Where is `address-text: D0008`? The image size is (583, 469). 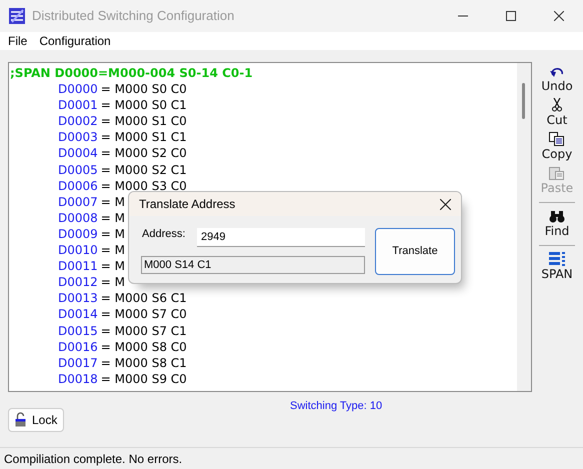
address-text: D0008 is located at coordinates (78, 218).